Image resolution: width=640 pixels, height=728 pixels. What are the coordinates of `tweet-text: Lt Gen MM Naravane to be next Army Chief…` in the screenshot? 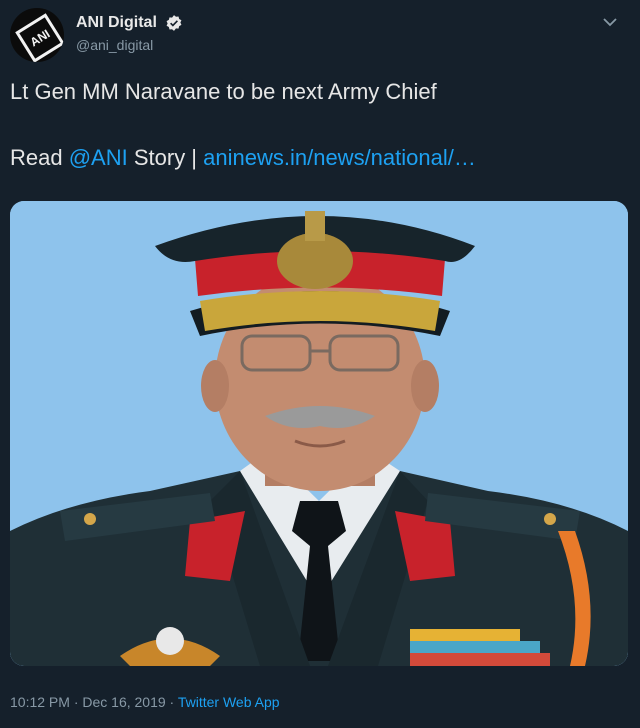 It's located at (320, 125).